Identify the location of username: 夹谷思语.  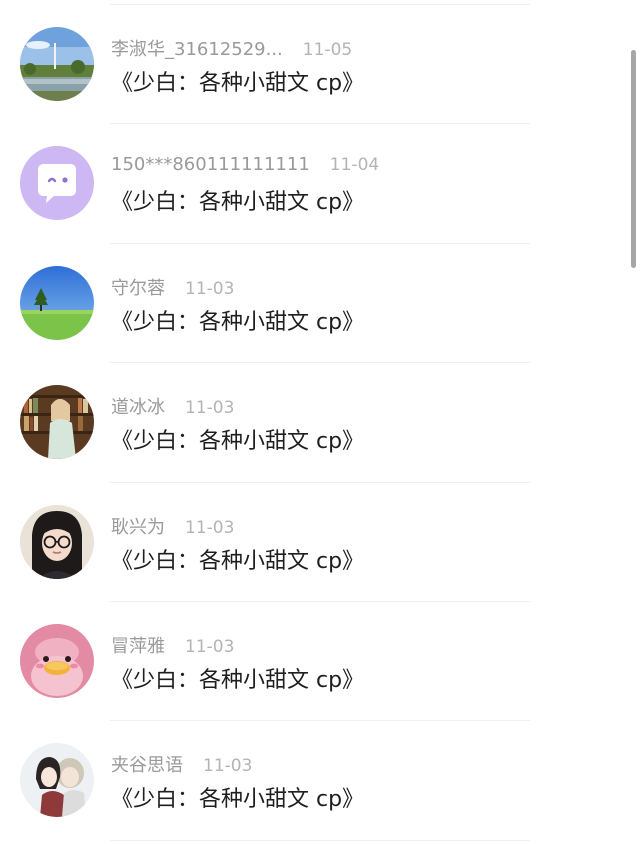
(147, 764).